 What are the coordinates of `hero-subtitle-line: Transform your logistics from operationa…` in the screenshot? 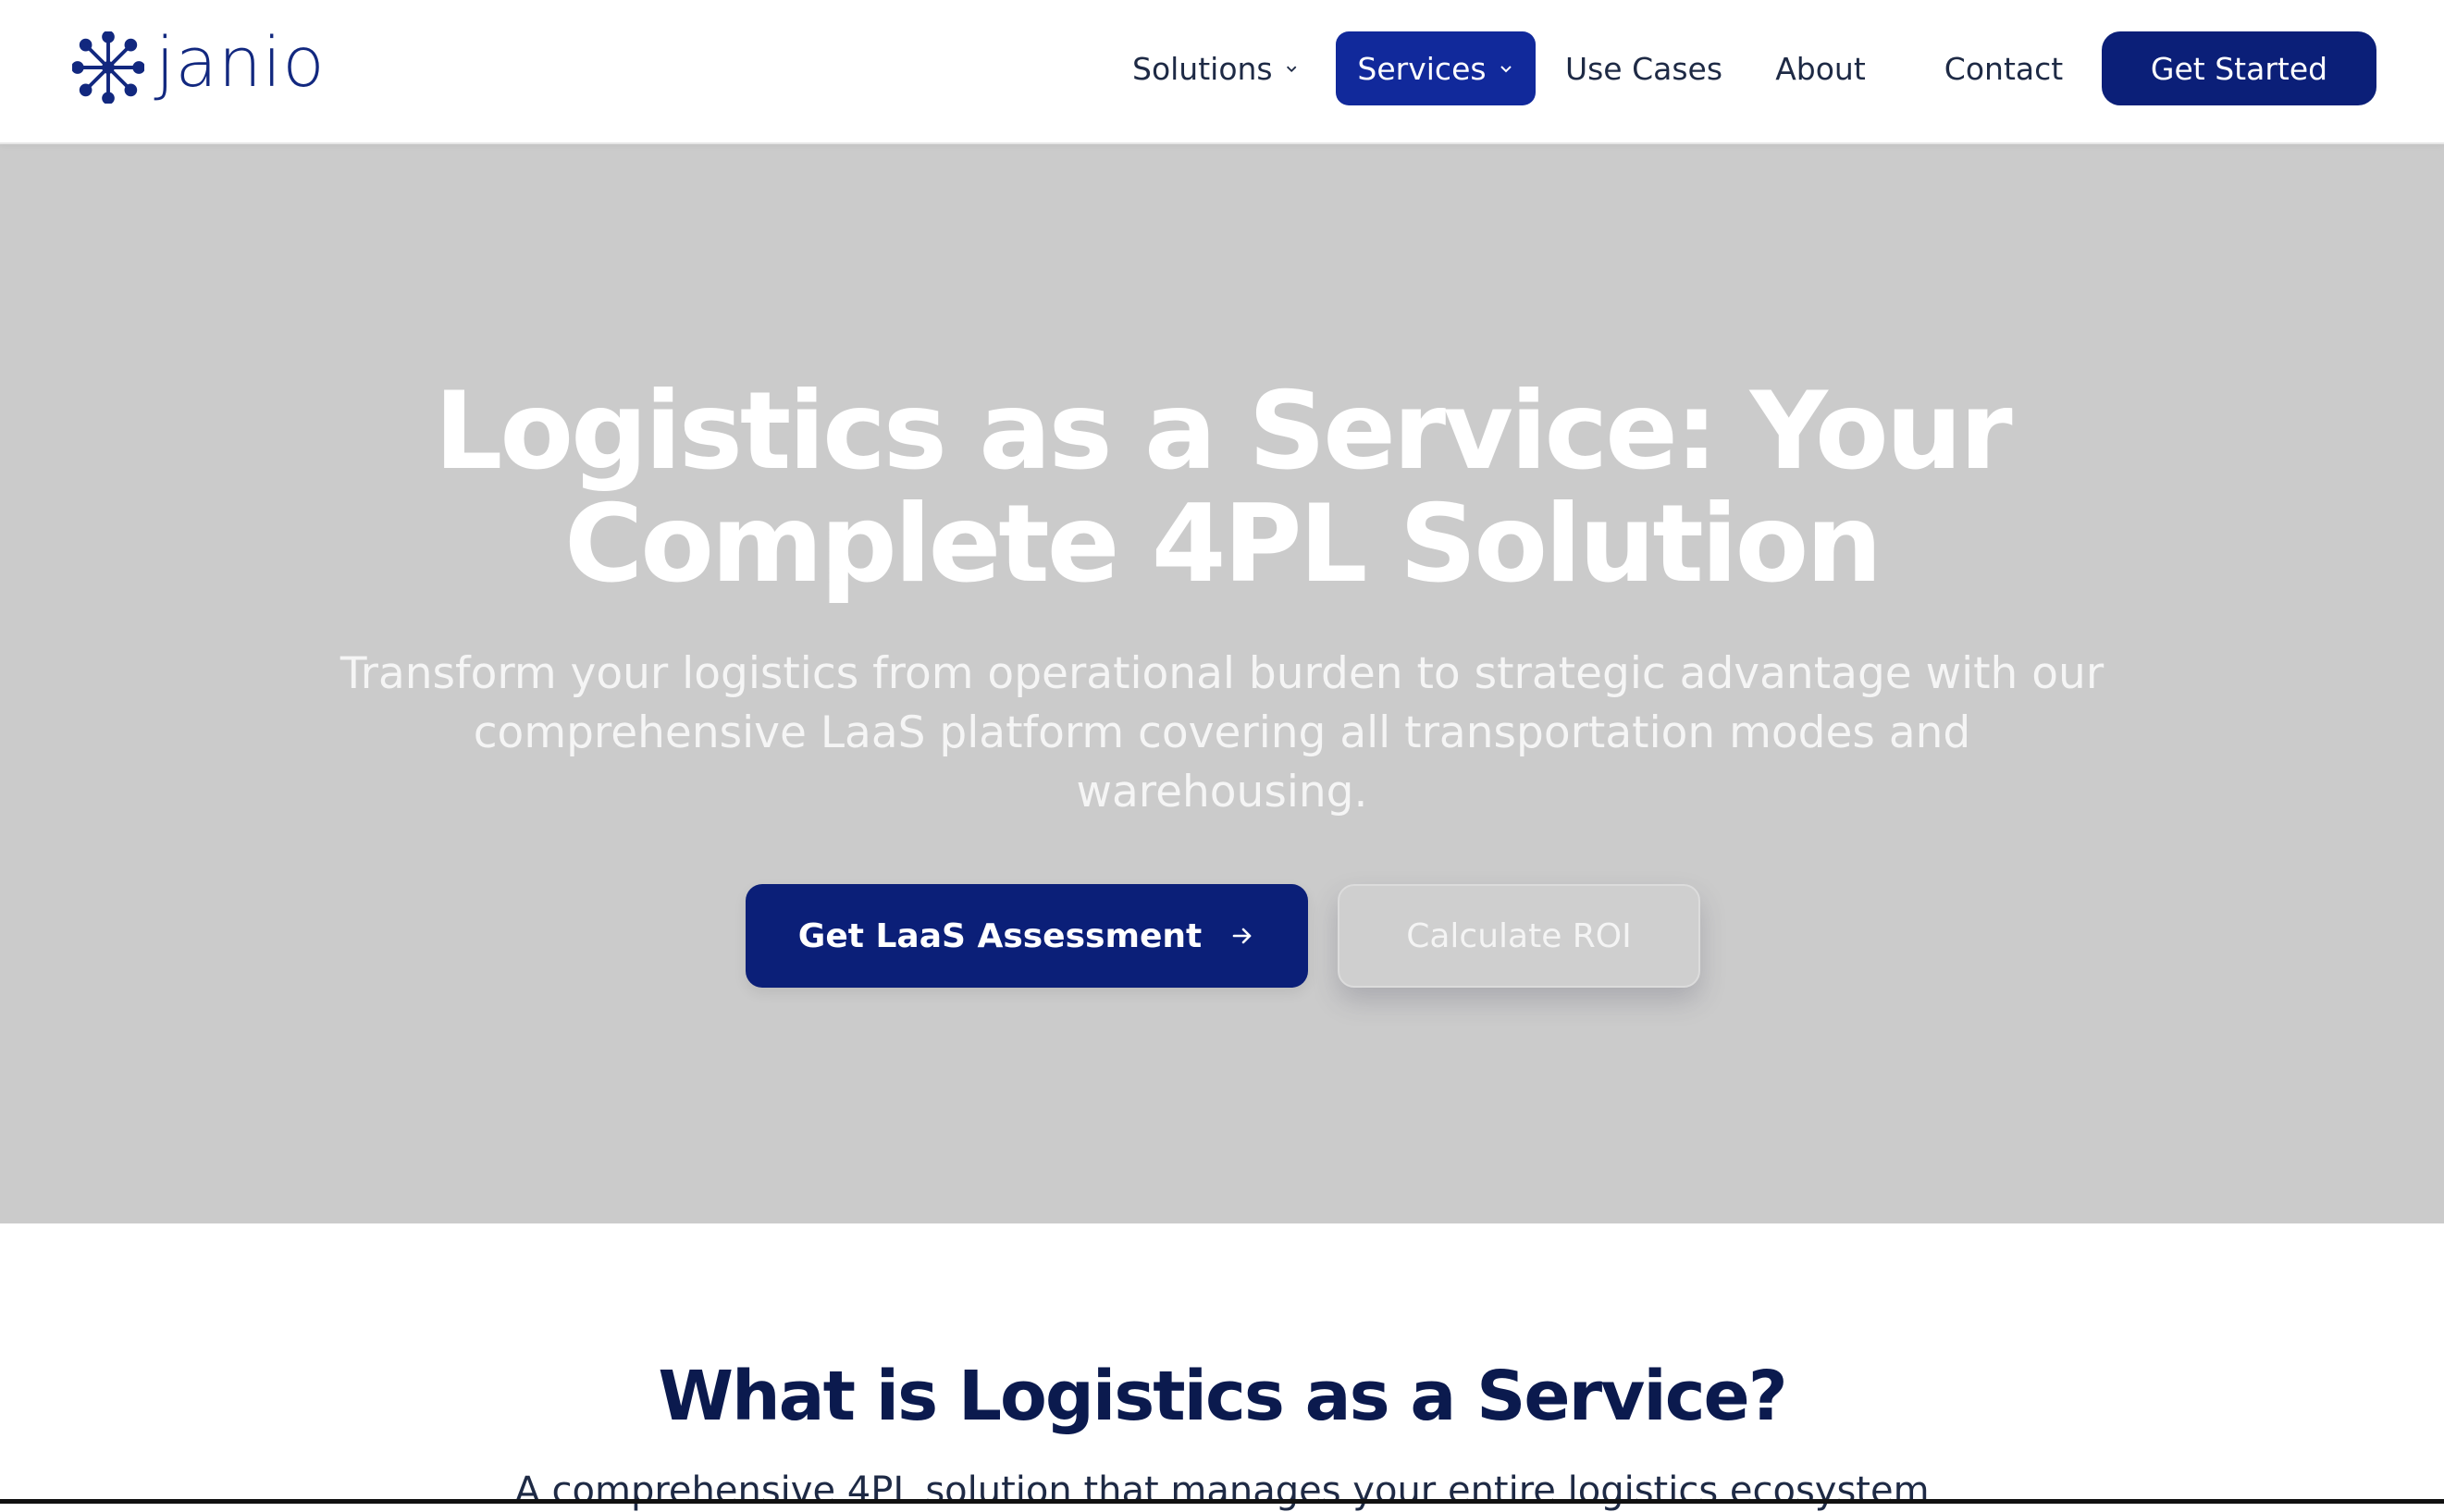 It's located at (1222, 673).